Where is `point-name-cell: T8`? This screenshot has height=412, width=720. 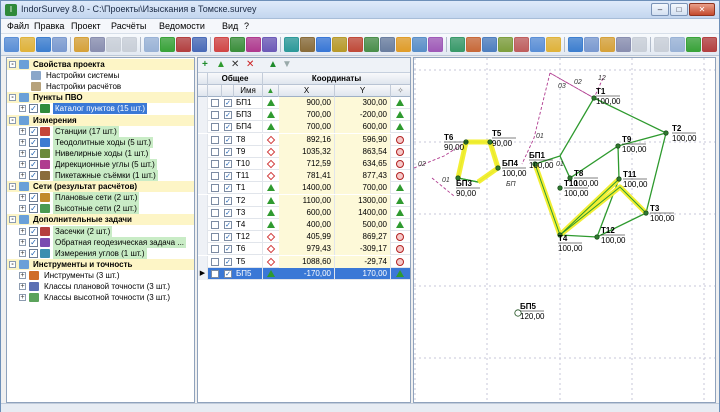
point-name-cell: T8 is located at coordinates (248, 139).